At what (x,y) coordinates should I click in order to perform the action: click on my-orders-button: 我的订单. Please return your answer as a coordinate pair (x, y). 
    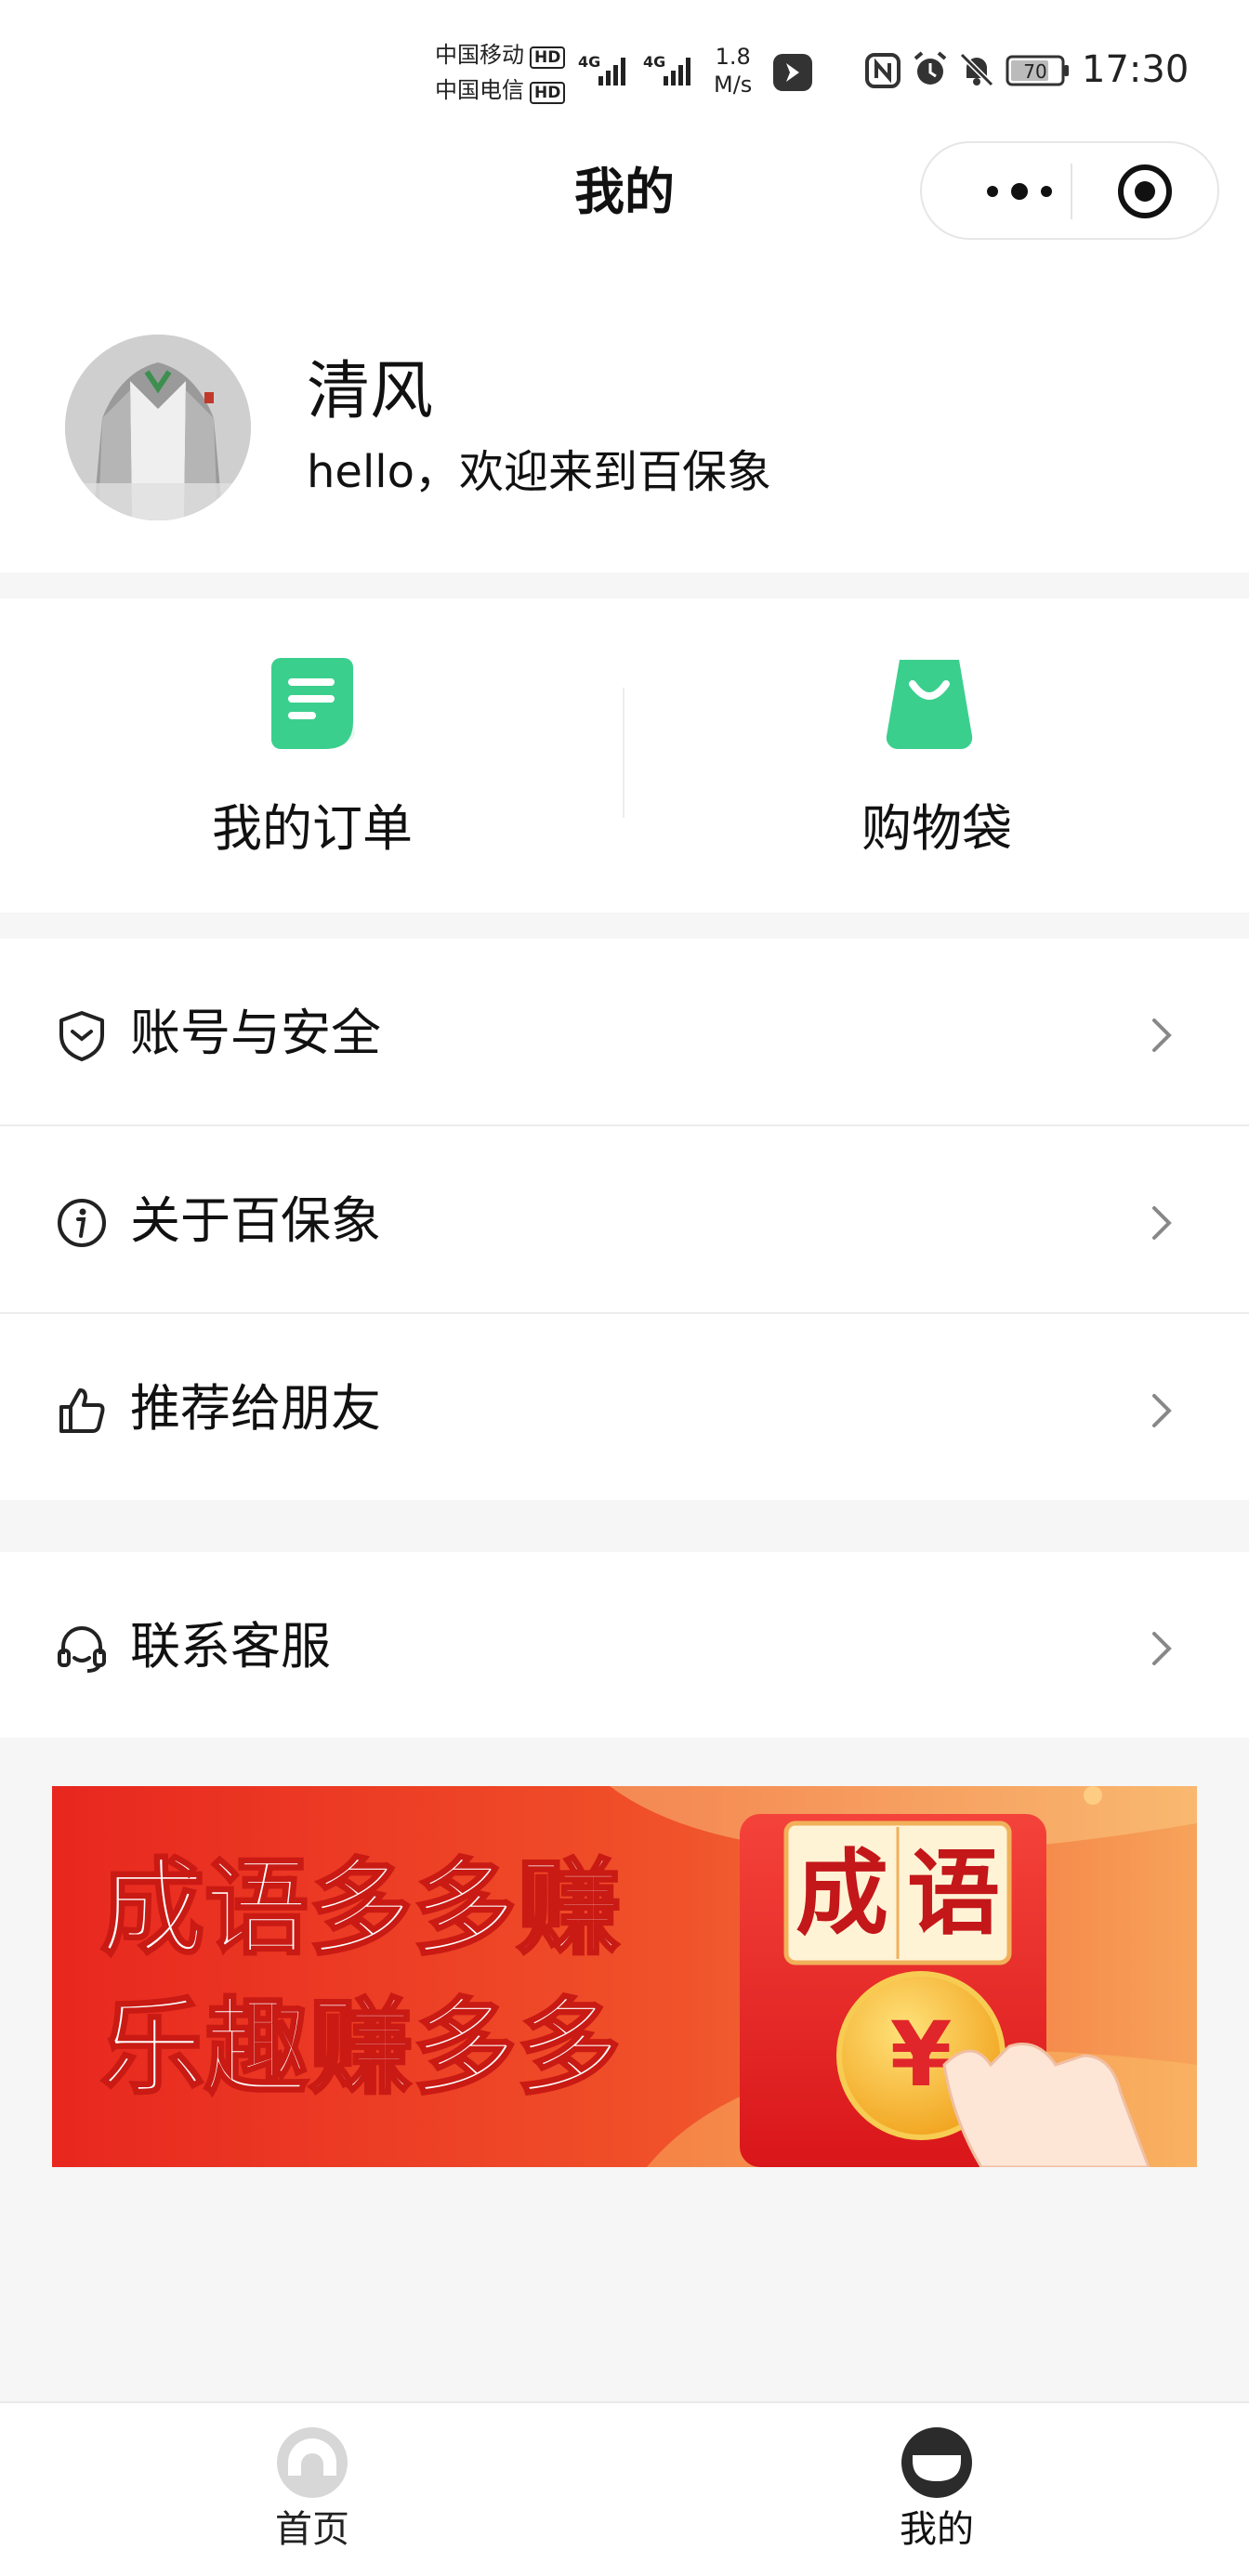
    Looking at the image, I should click on (312, 755).